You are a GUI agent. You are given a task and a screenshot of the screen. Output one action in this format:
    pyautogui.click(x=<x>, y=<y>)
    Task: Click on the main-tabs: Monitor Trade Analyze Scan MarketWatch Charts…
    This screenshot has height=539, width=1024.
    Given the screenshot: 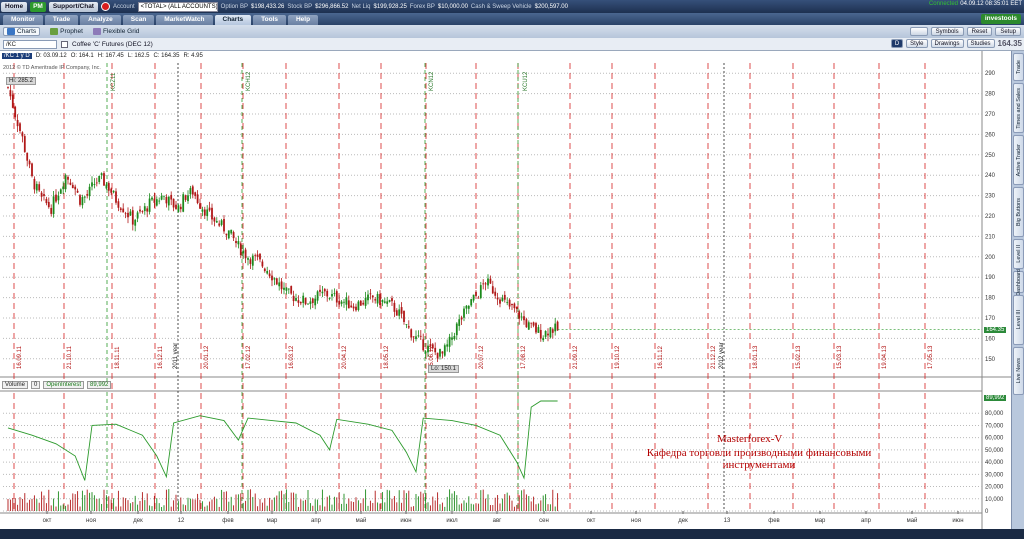 What is the action you would take?
    pyautogui.click(x=512, y=19)
    